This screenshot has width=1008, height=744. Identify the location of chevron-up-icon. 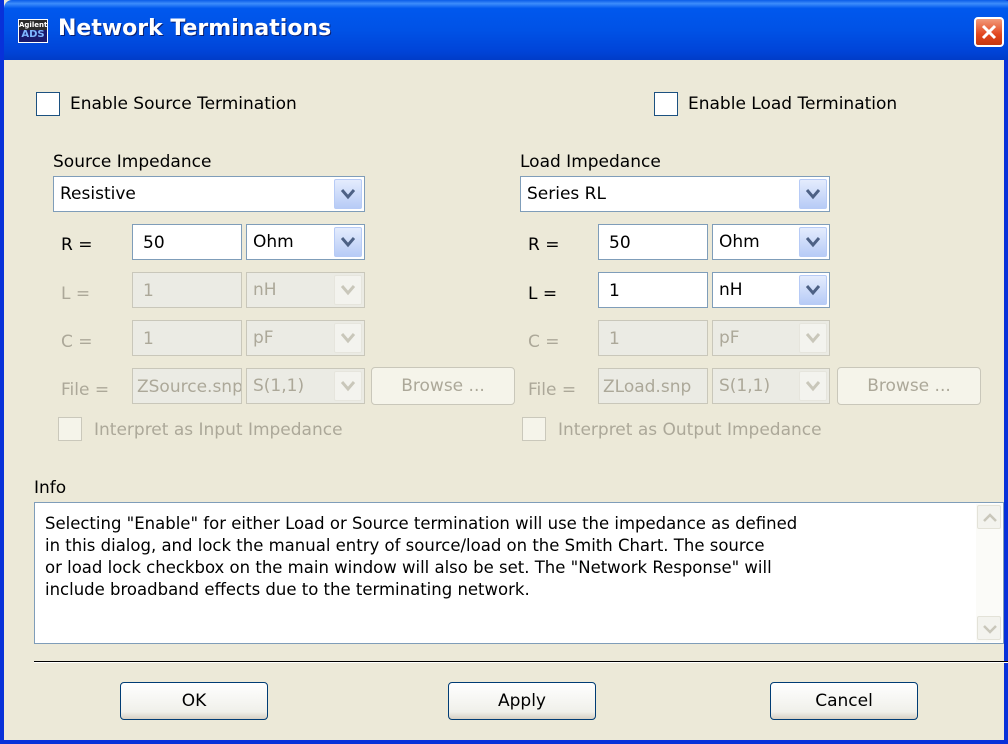
(990, 517).